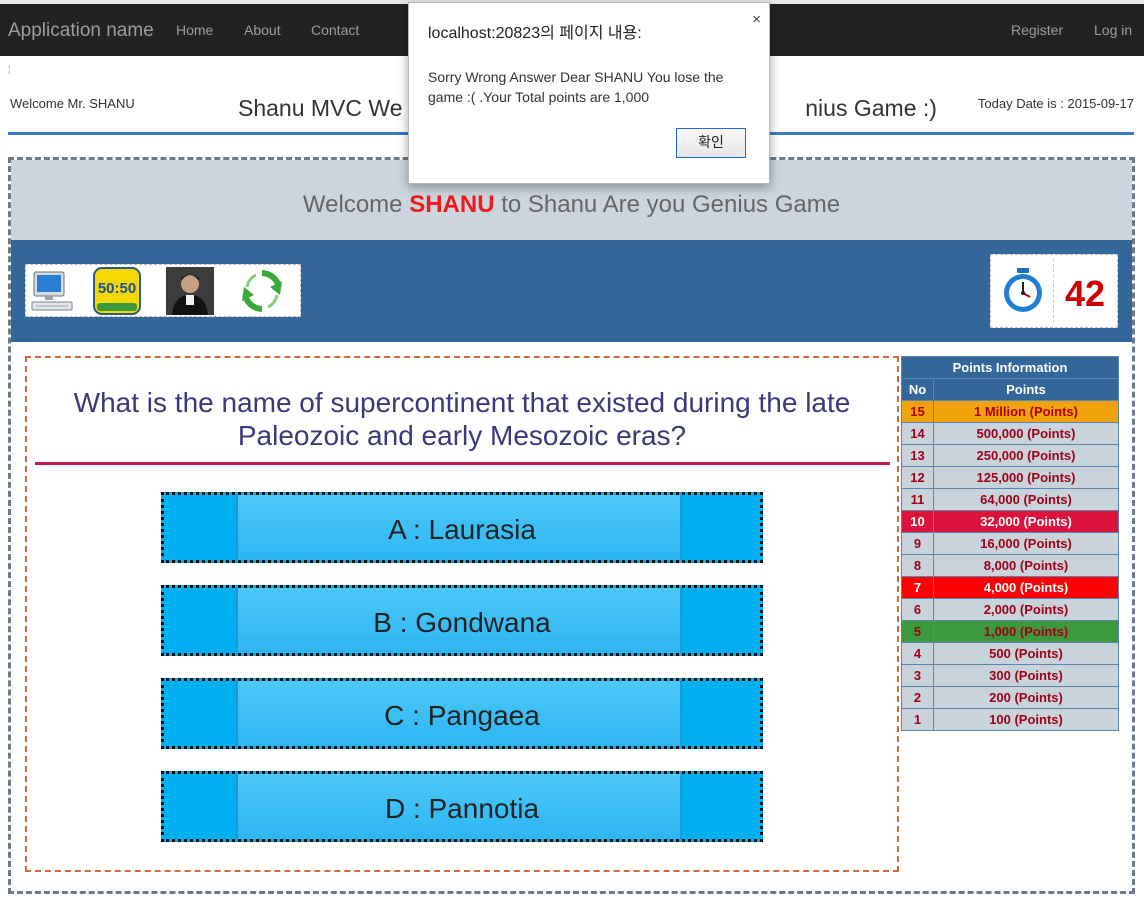 The height and width of the screenshot is (903, 1144). Describe the element at coordinates (1010, 367) in the screenshot. I see `points-table-caption: Points Information` at that location.